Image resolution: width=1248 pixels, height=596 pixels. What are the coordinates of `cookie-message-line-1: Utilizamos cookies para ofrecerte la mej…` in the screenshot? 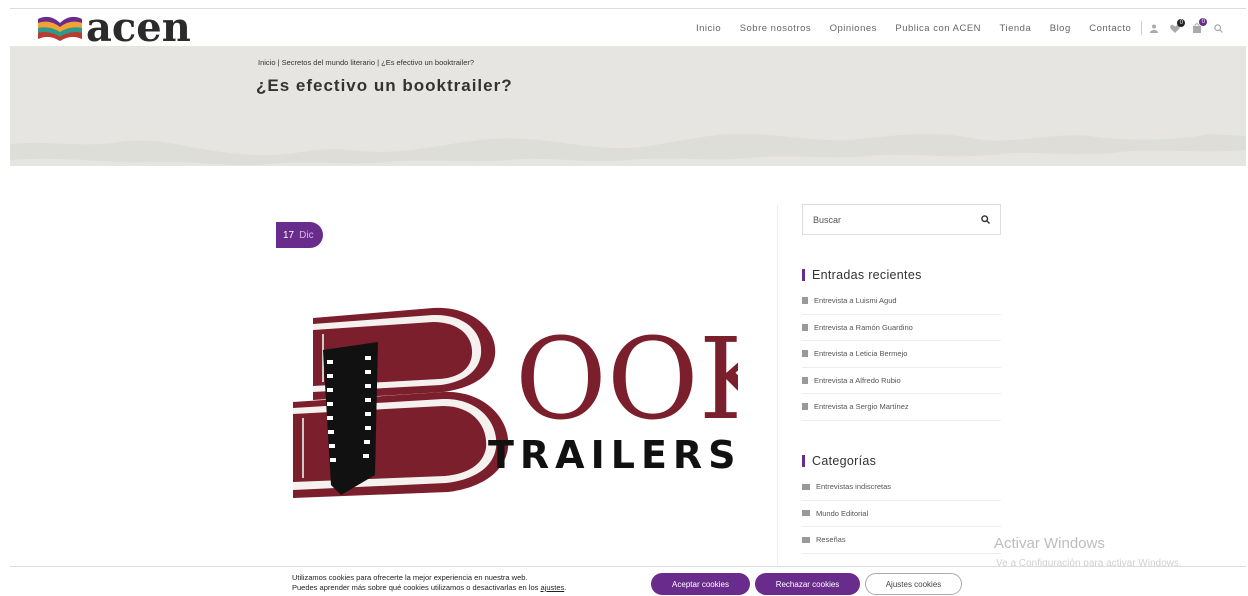 It's located at (410, 577).